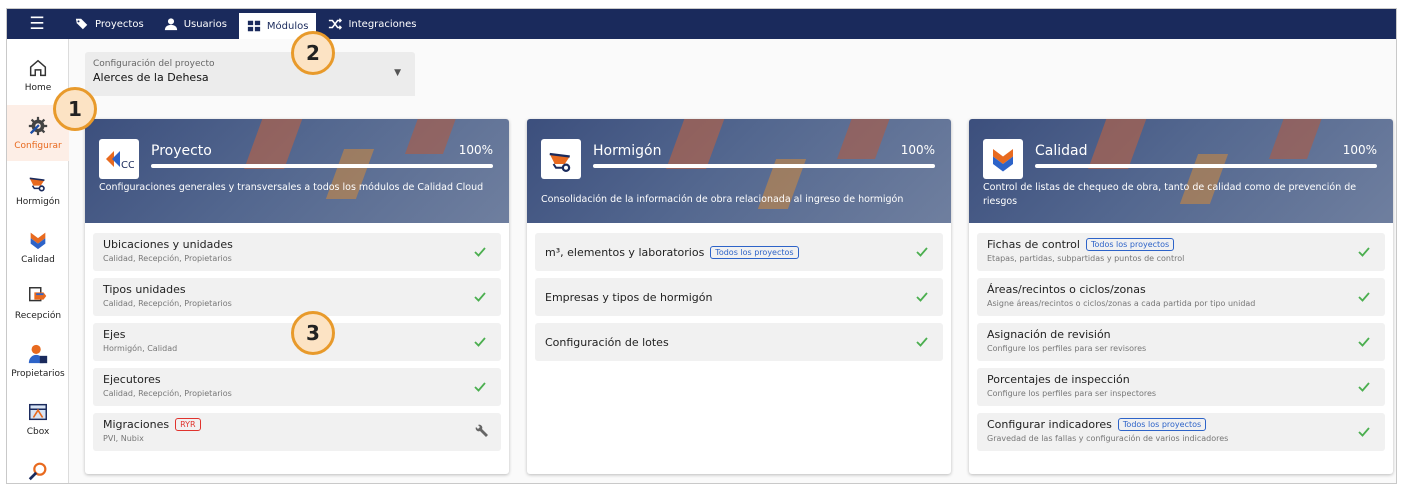  What do you see at coordinates (38, 189) in the screenshot?
I see `sidebar-item-hormigon: Hormigón` at bounding box center [38, 189].